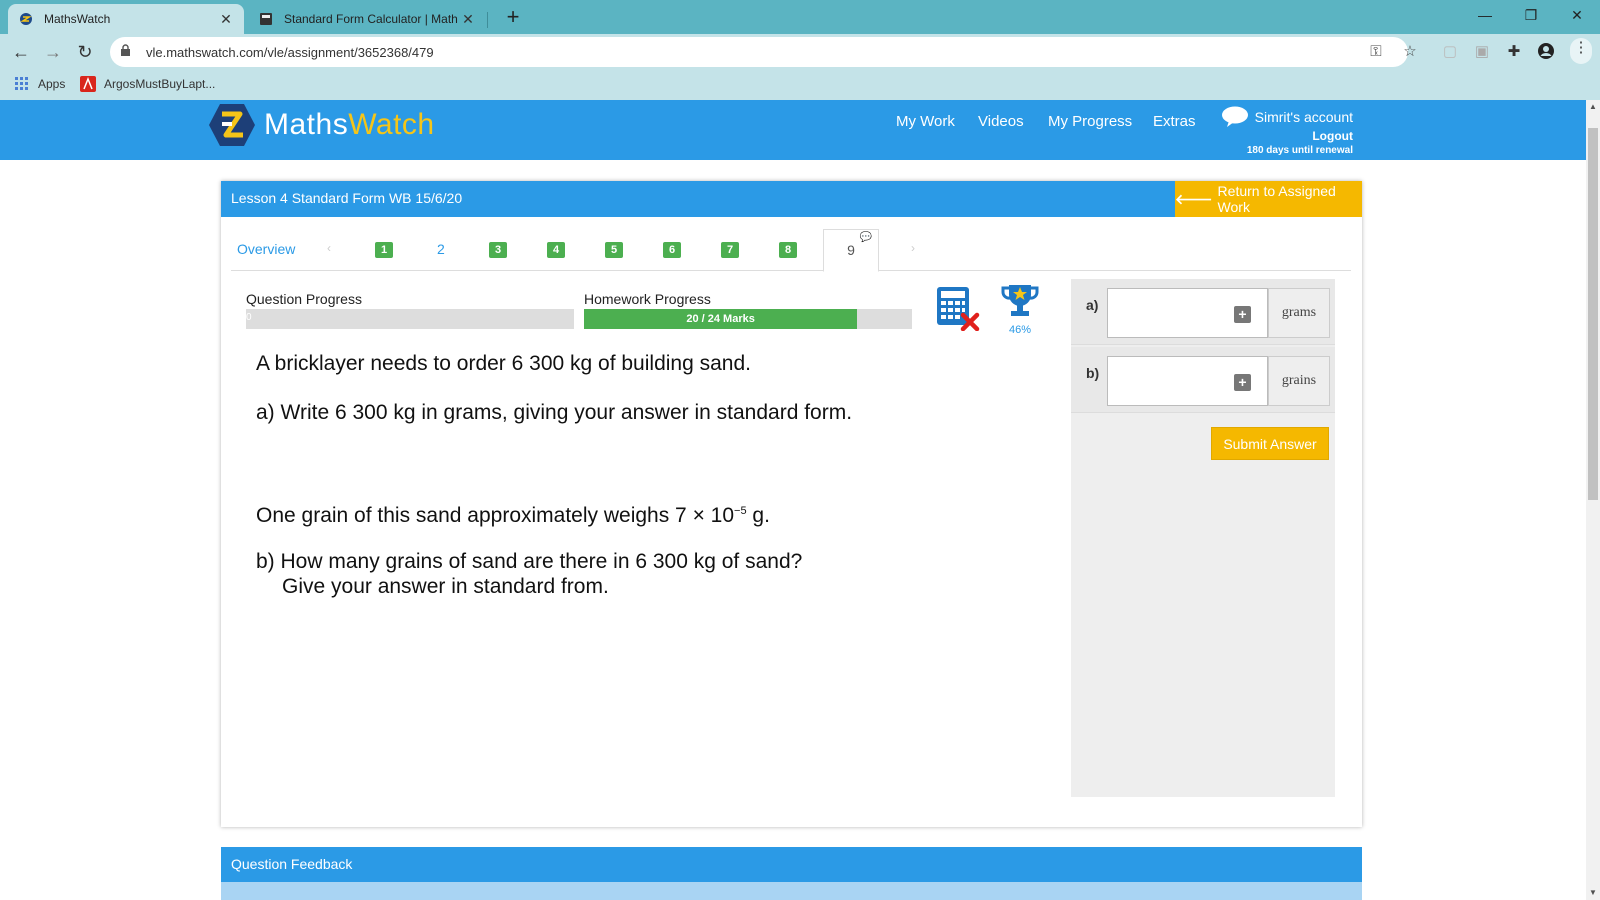  Describe the element at coordinates (266, 249) in the screenshot. I see `overview-tab: Overview` at that location.